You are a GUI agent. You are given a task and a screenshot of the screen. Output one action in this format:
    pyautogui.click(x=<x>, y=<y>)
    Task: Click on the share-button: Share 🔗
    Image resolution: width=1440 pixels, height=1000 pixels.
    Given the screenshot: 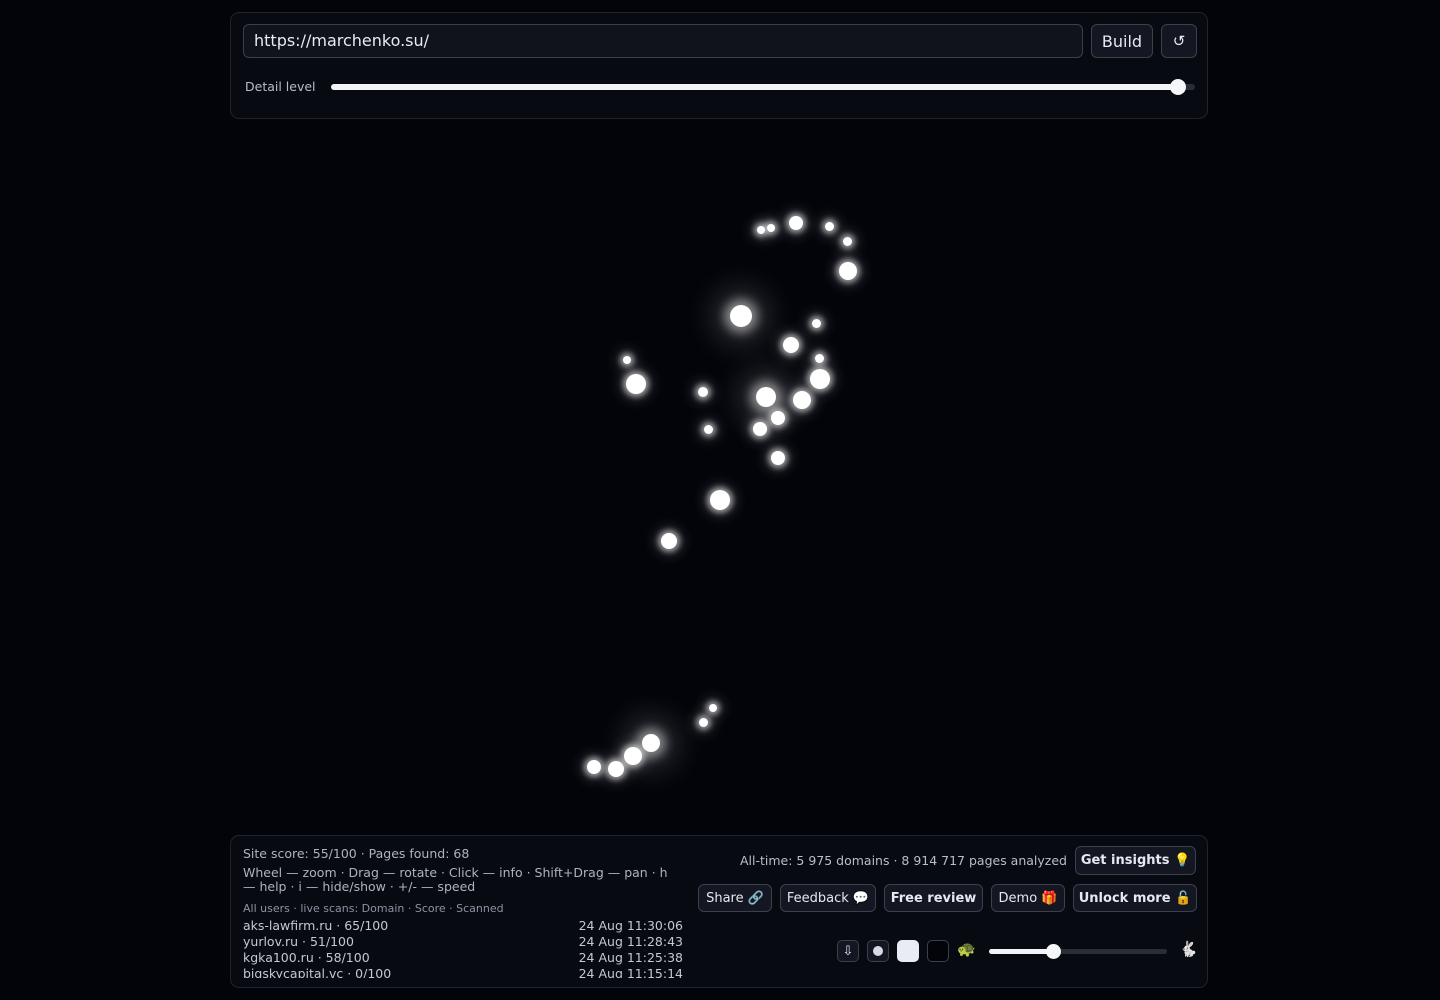 What is the action you would take?
    pyautogui.click(x=735, y=898)
    